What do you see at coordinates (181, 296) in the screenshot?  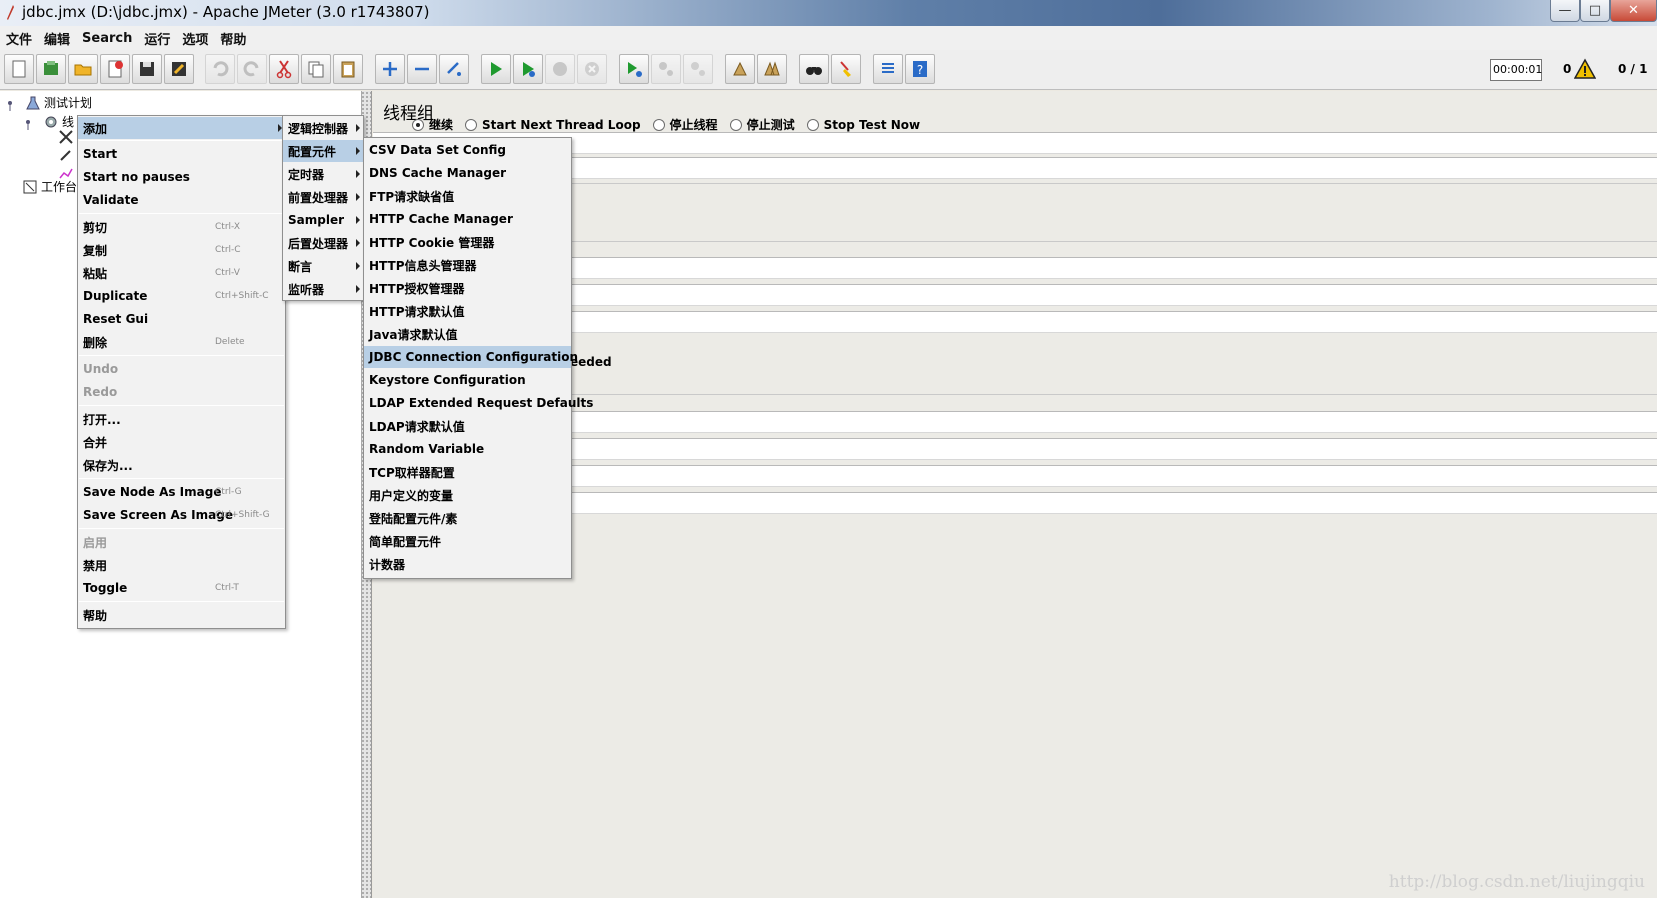 I see `menu-item-duplicate: Duplicate Ctrl+Shift-C` at bounding box center [181, 296].